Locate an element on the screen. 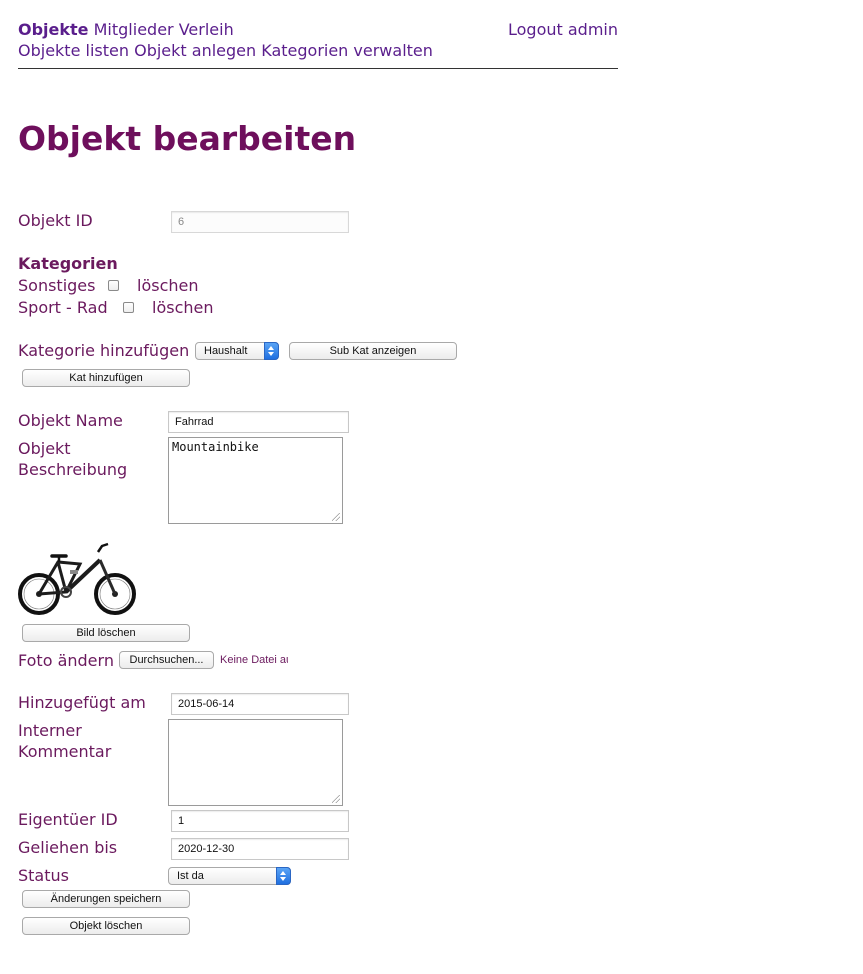 The height and width of the screenshot is (974, 863). nav-objekte-listen: Objekte listen is located at coordinates (73, 50).